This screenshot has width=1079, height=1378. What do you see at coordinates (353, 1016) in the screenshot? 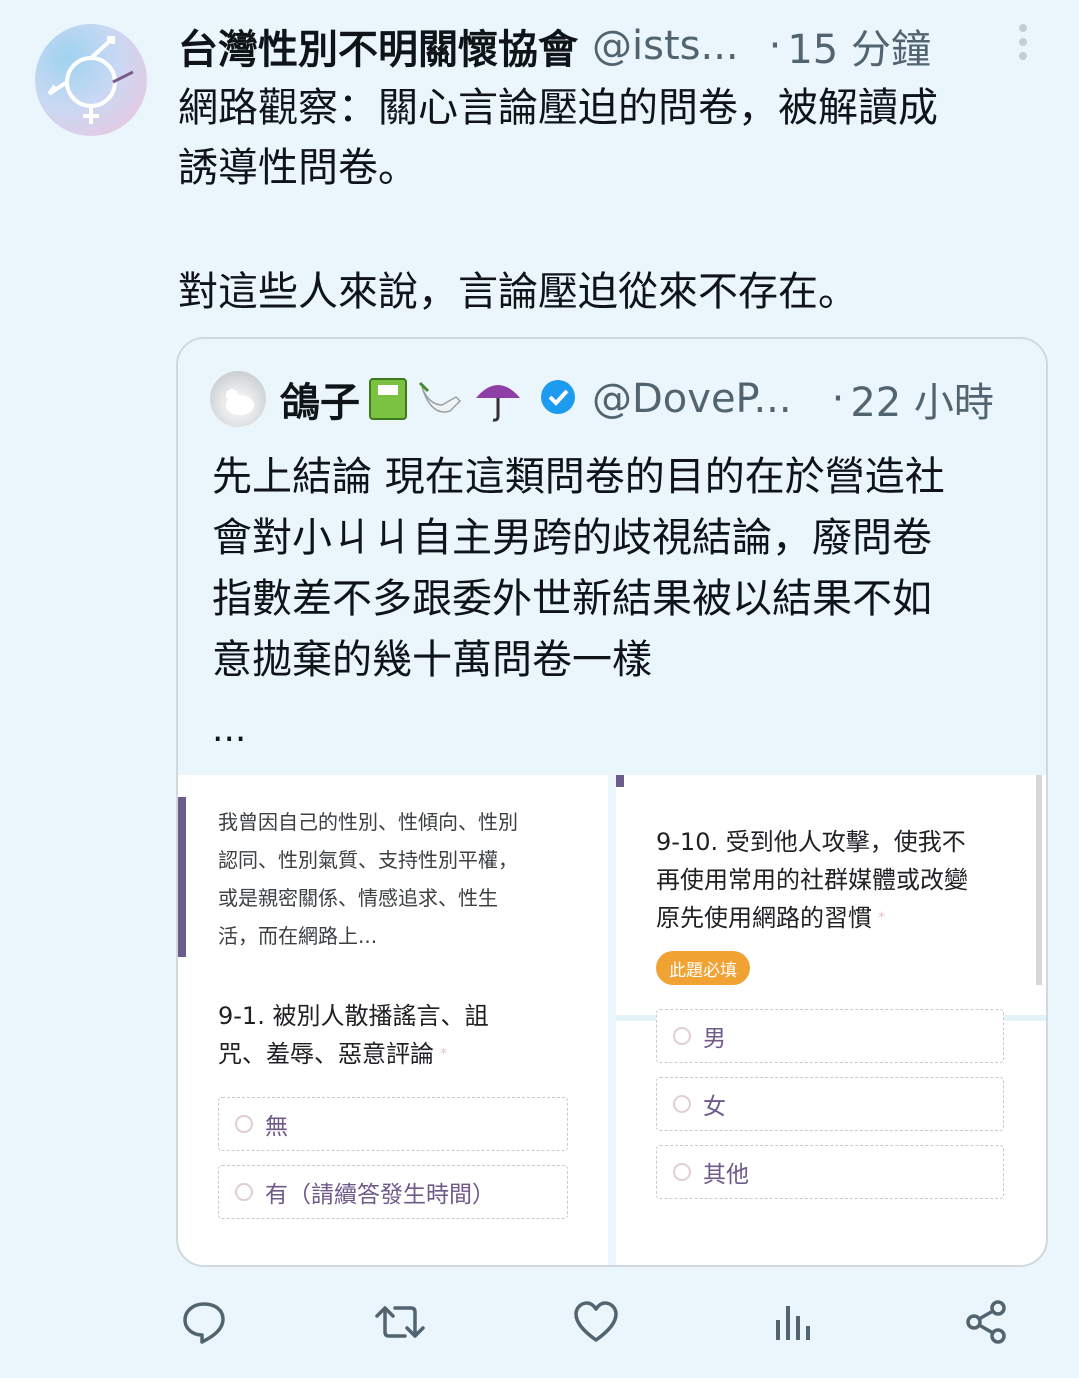
I see `survey-question-line: 9-1. 被別人散播謠言、詛` at bounding box center [353, 1016].